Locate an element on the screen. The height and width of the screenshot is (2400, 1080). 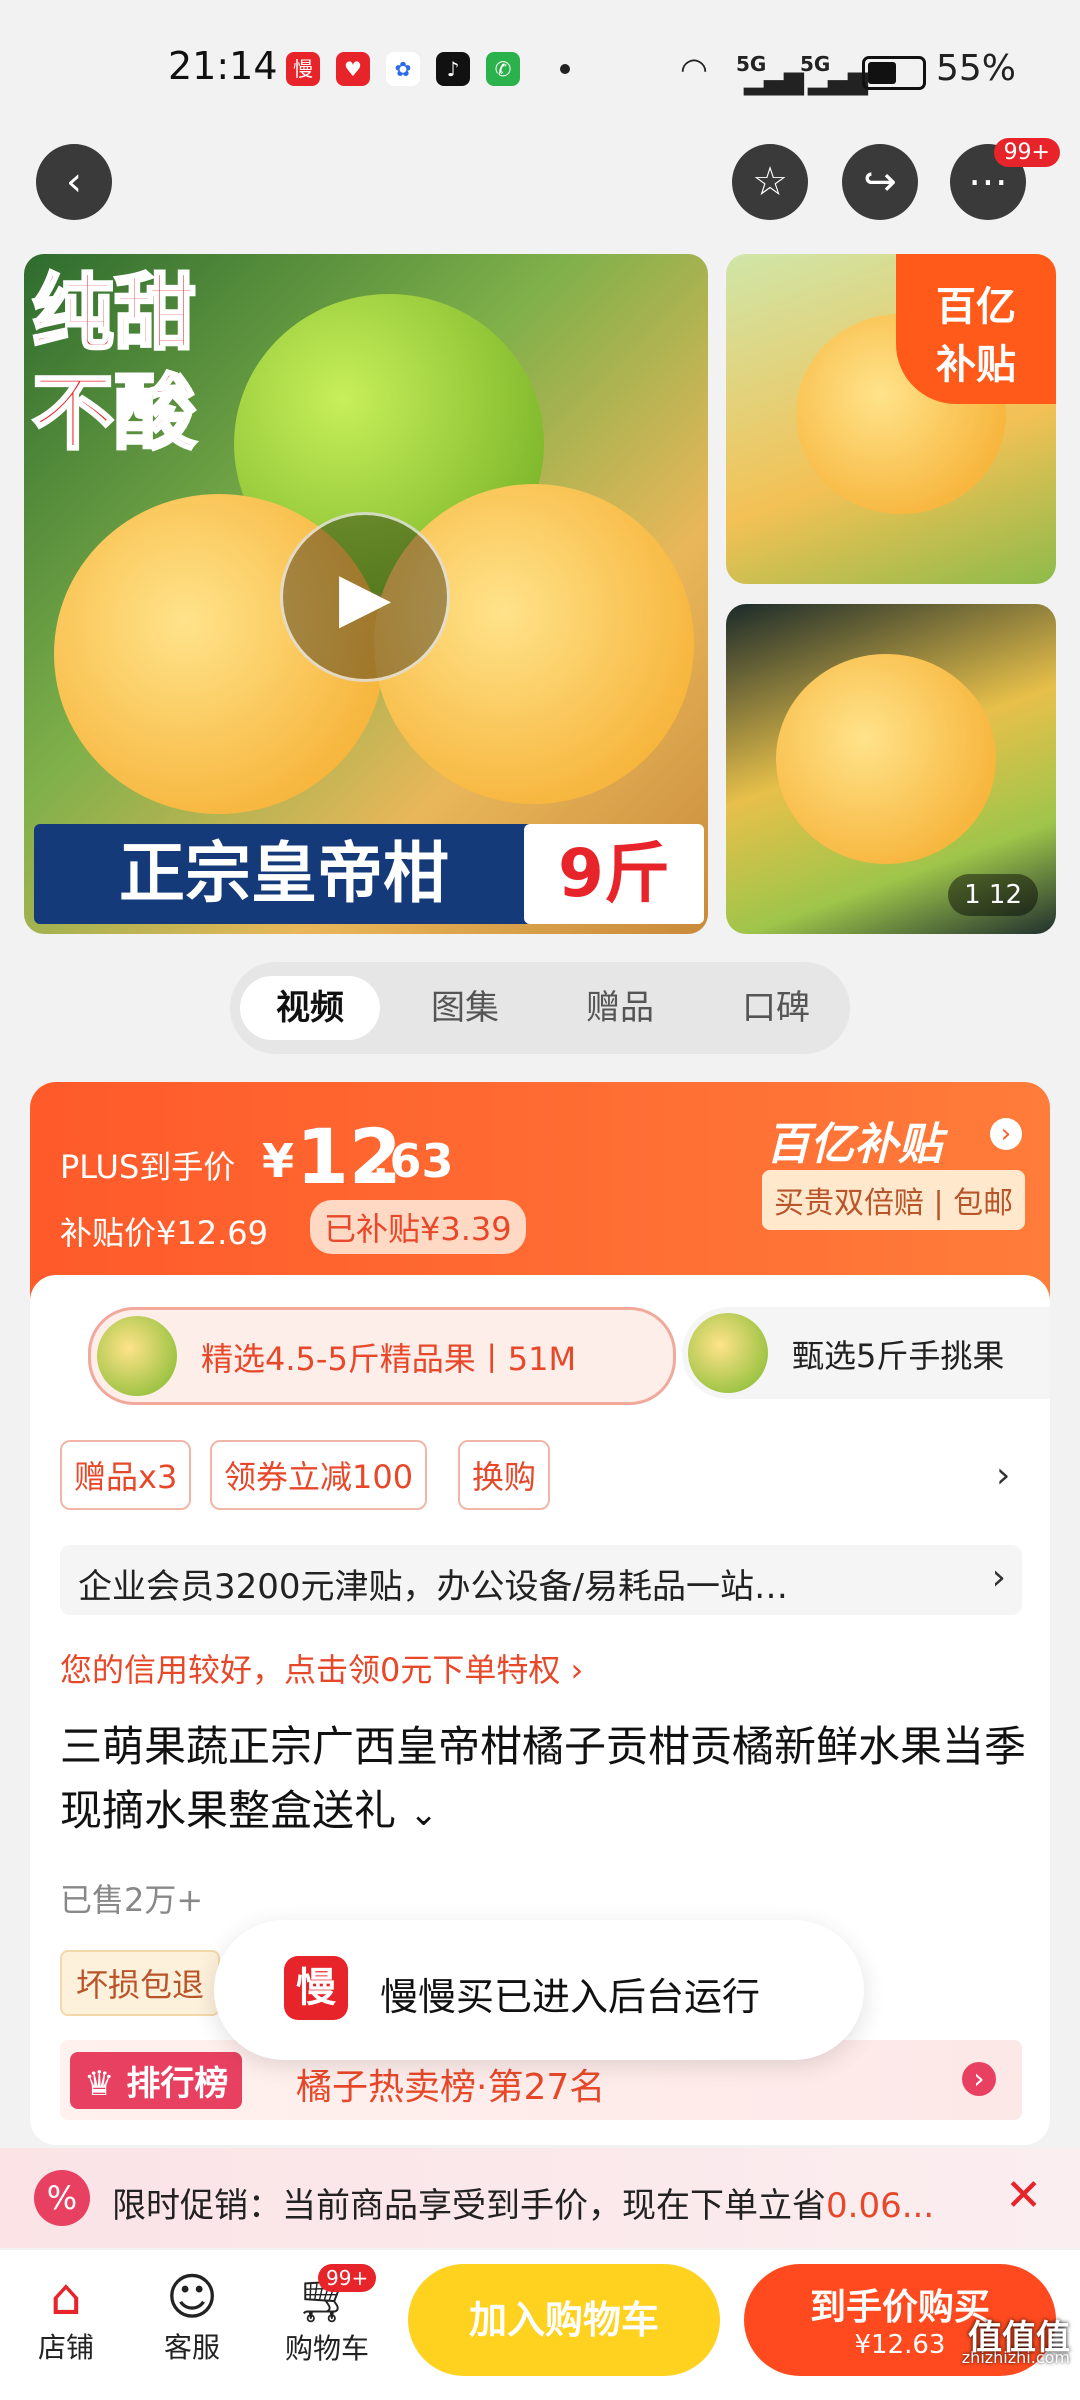
expand-title-icon: ⌄ is located at coordinates (423, 1814).